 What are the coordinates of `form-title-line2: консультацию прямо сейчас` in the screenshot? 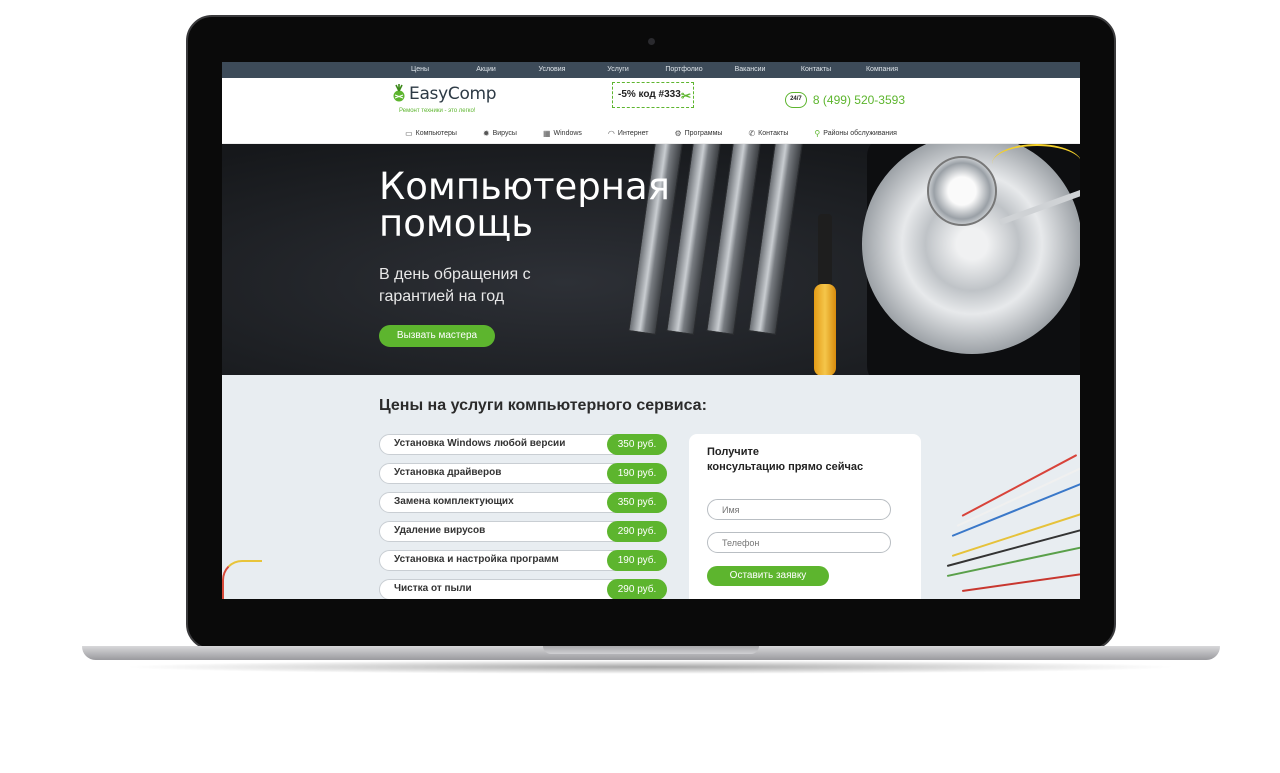 It's located at (785, 467).